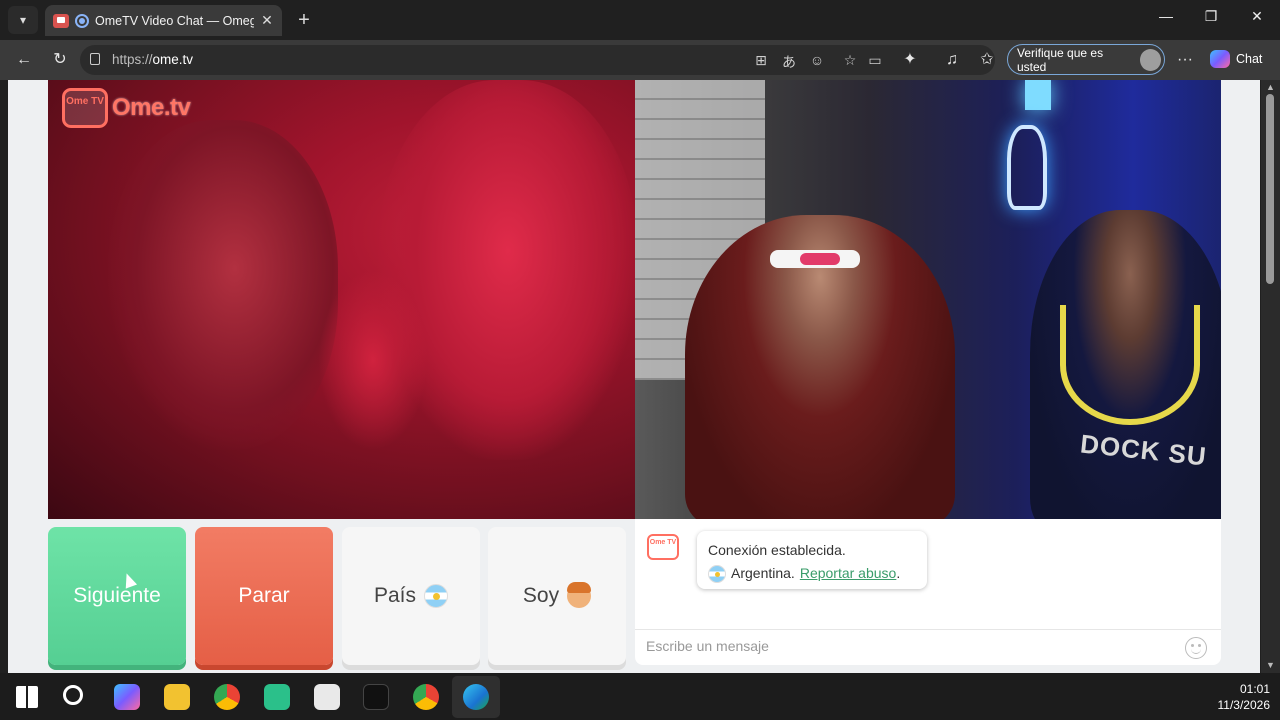 Image resolution: width=1280 pixels, height=720 pixels. What do you see at coordinates (1185, 61) in the screenshot?
I see `more-options-icon: ···` at bounding box center [1185, 61].